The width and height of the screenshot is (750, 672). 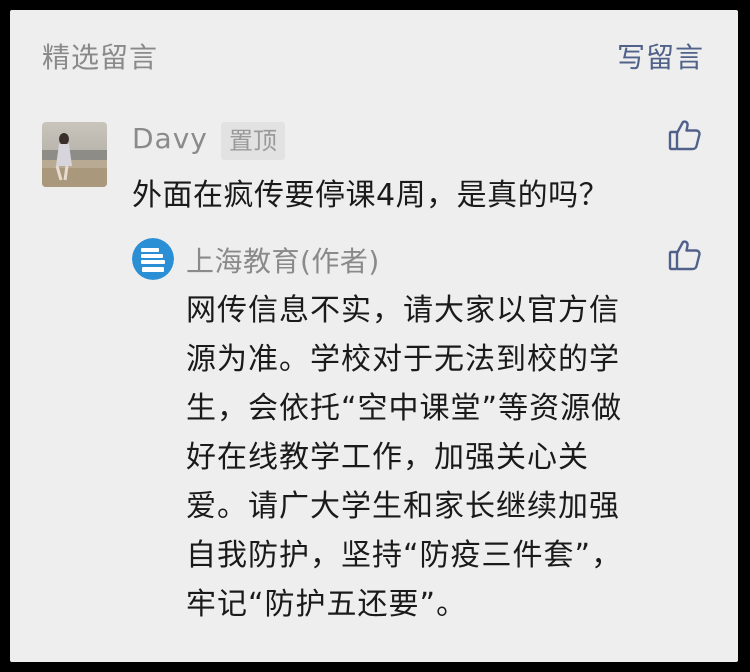 What do you see at coordinates (403, 359) in the screenshot?
I see `reply-line: 源为准。学校对于无法到校的学` at bounding box center [403, 359].